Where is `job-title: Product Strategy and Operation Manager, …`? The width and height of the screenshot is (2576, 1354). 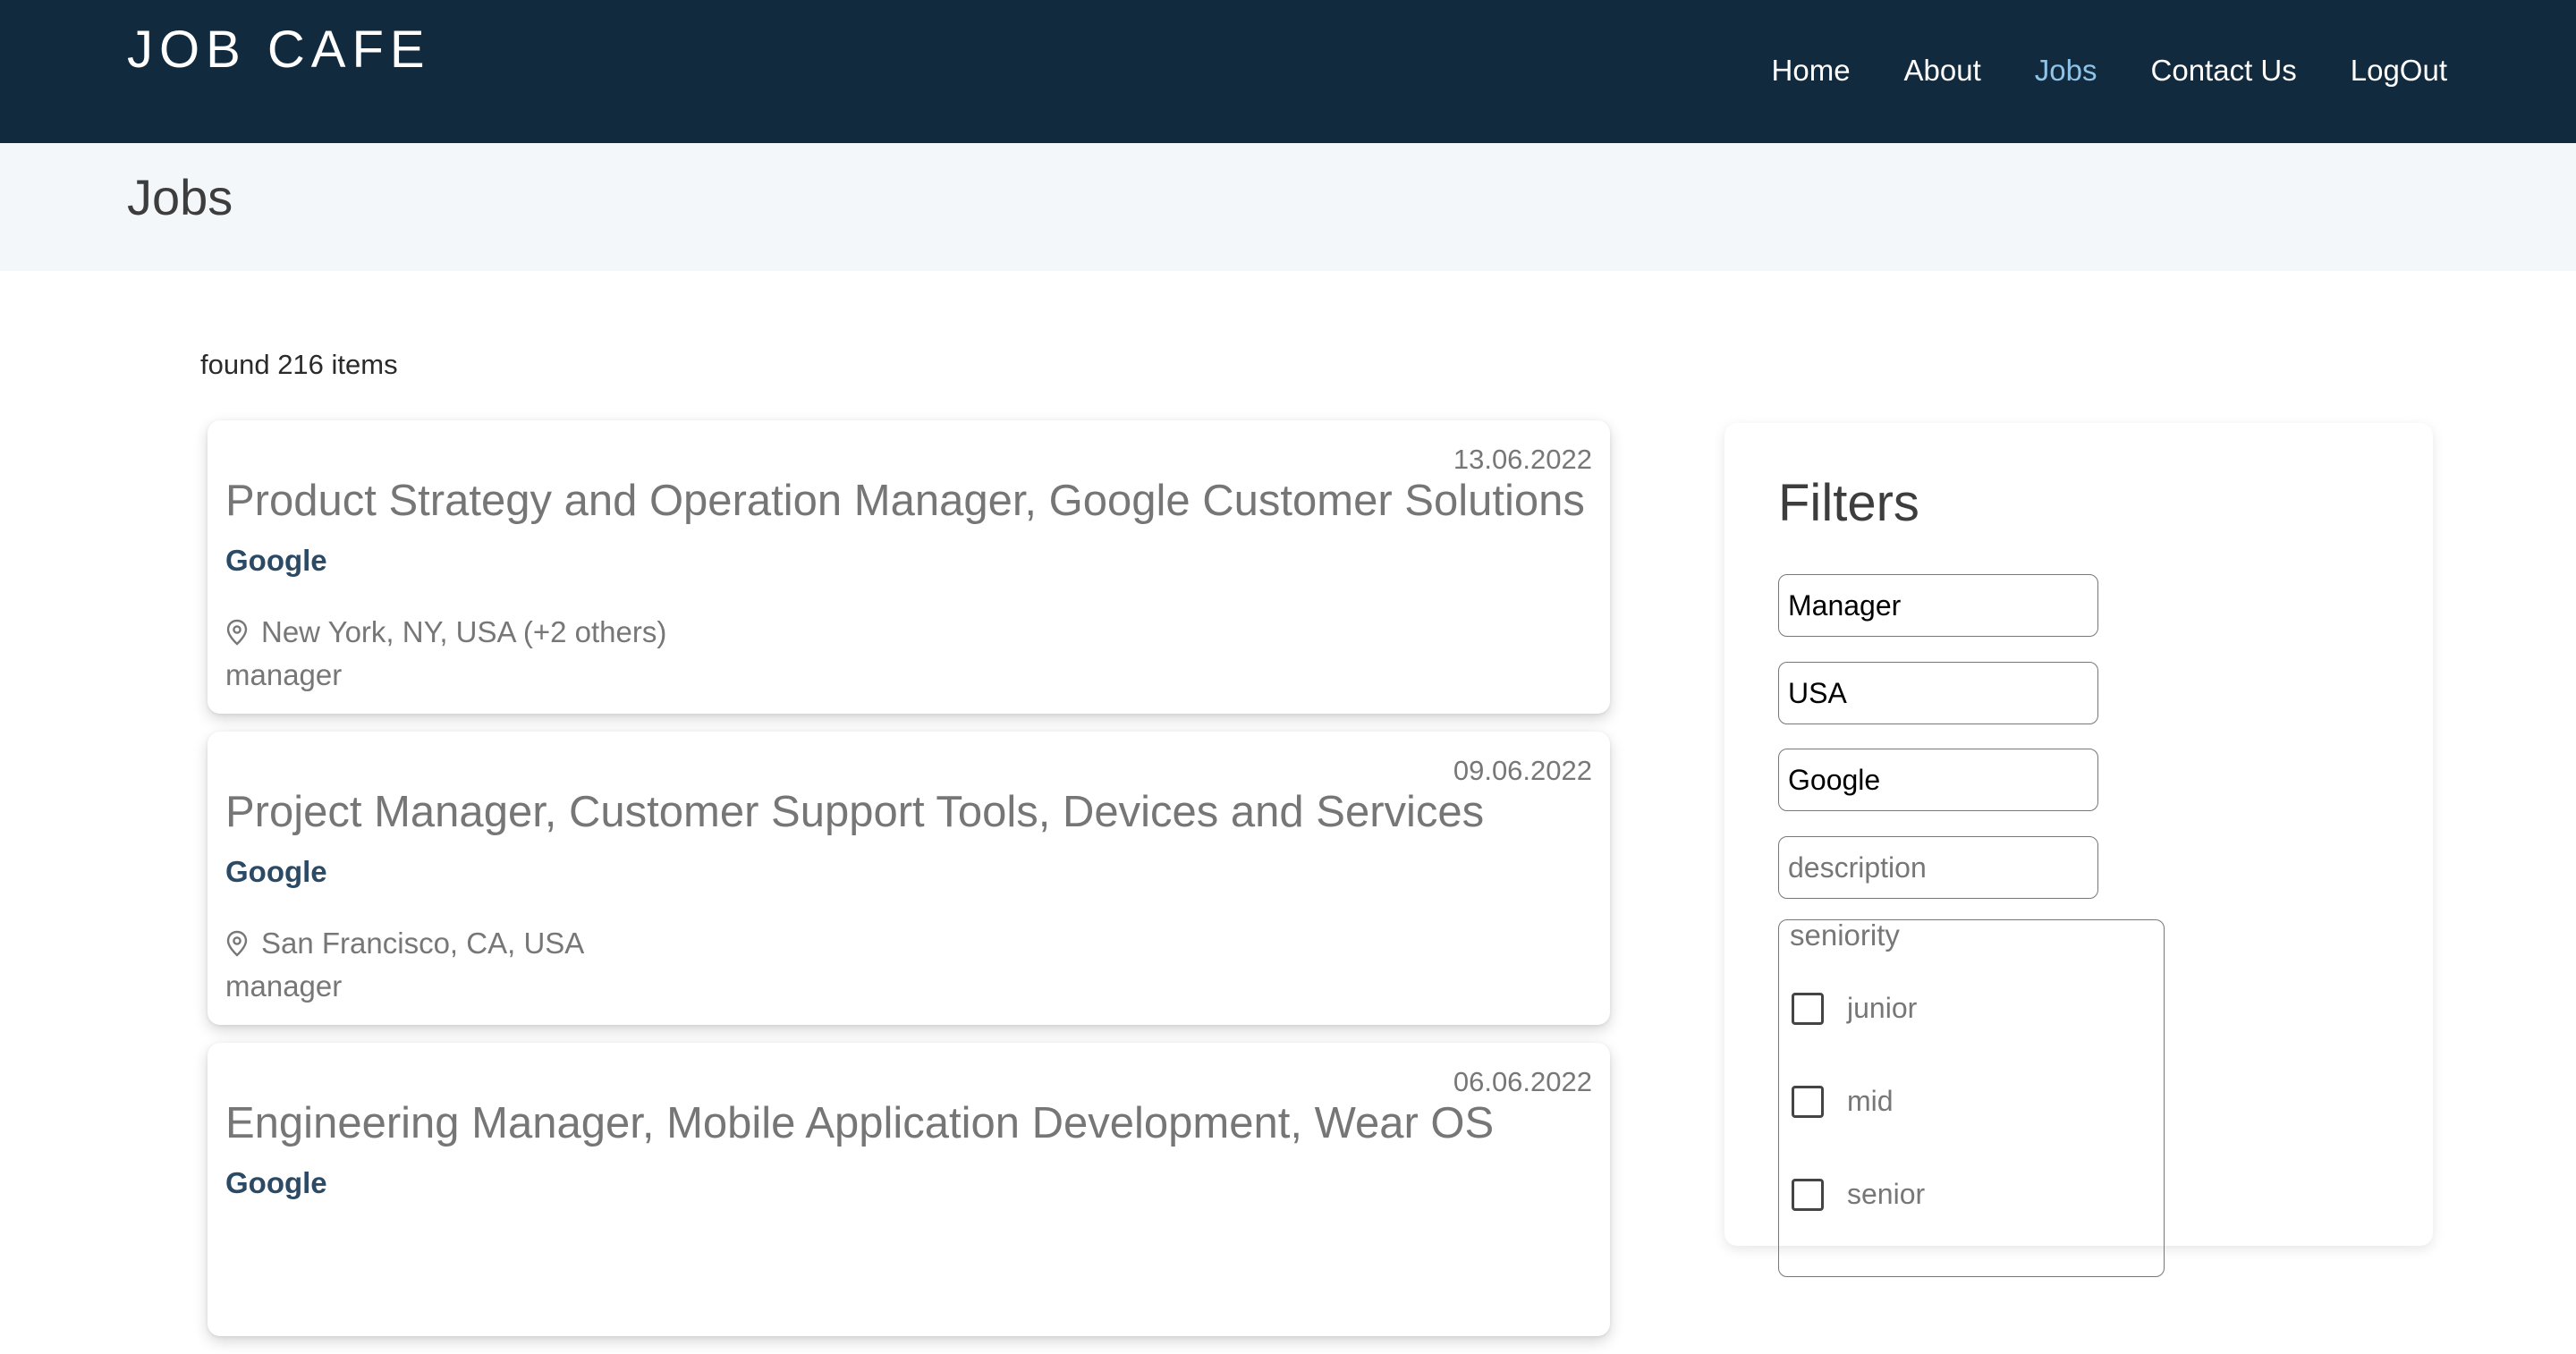
job-title: Product Strategy and Operation Manager, … is located at coordinates (905, 501).